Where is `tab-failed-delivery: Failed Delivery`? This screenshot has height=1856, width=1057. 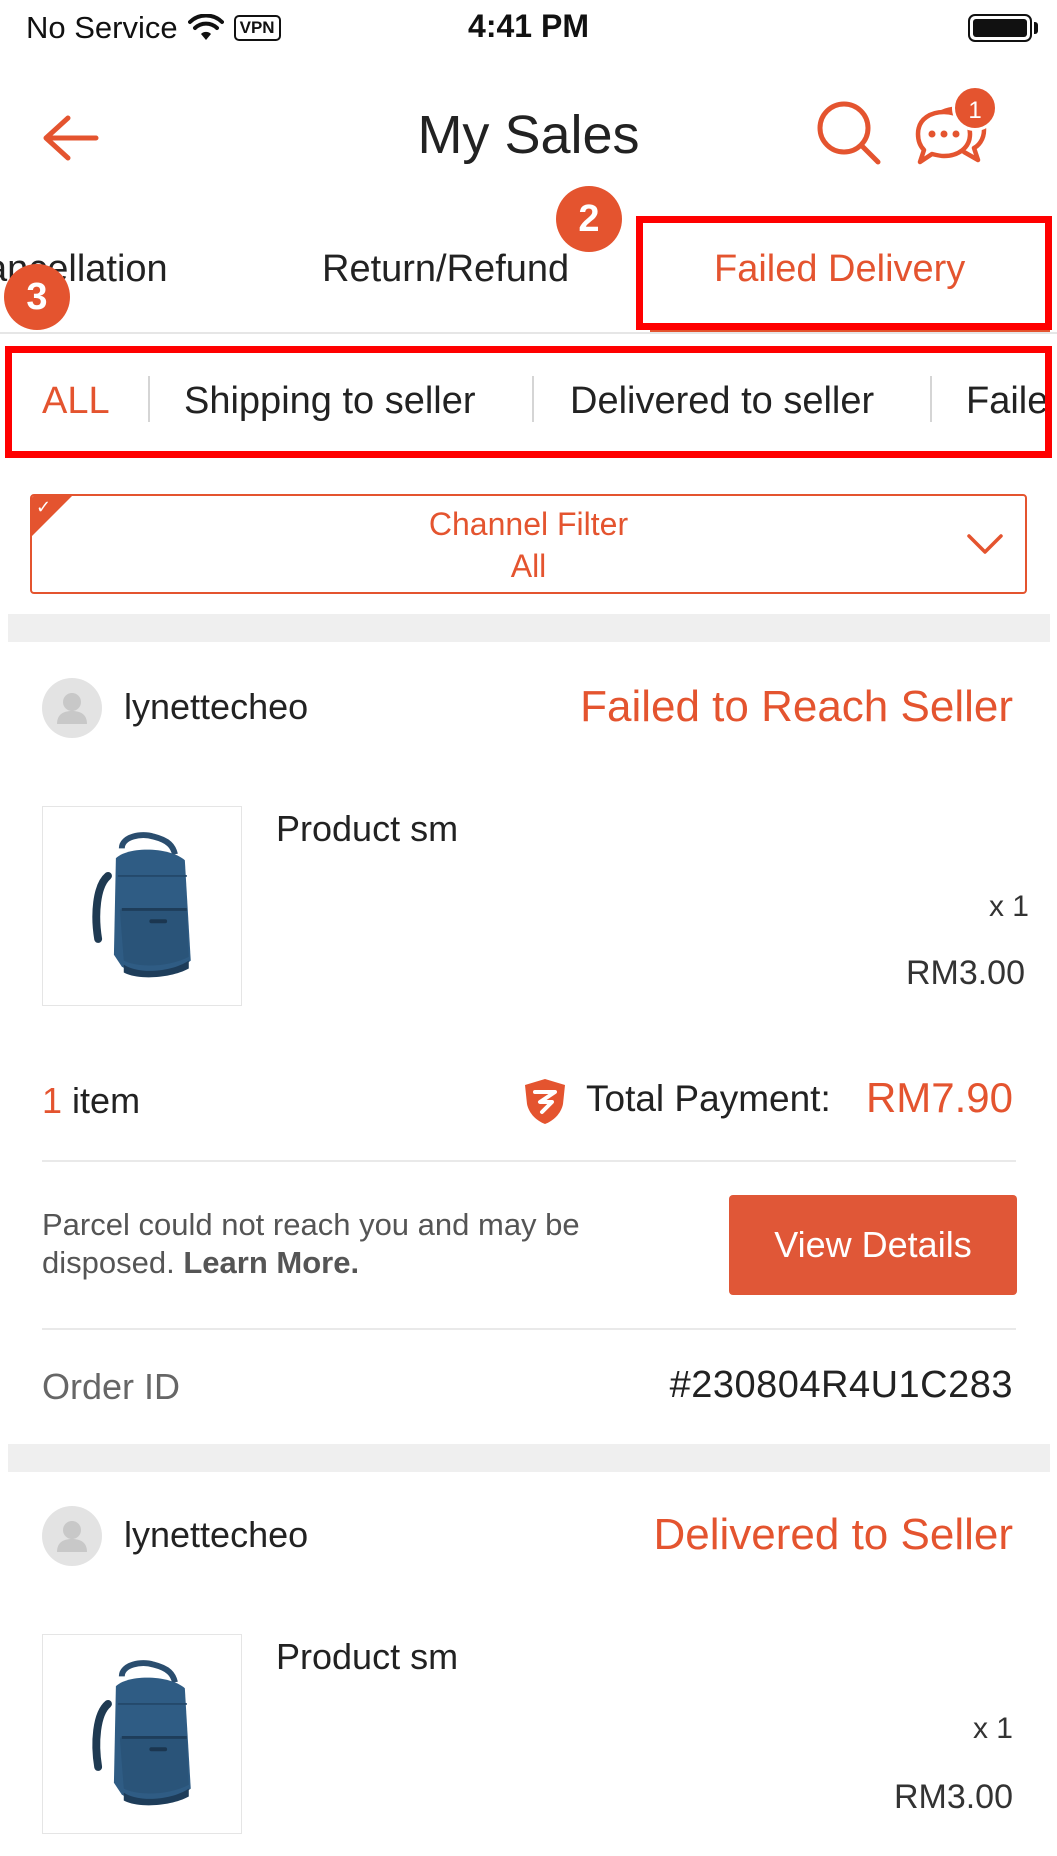
tab-failed-delivery: Failed Delivery is located at coordinates (839, 269).